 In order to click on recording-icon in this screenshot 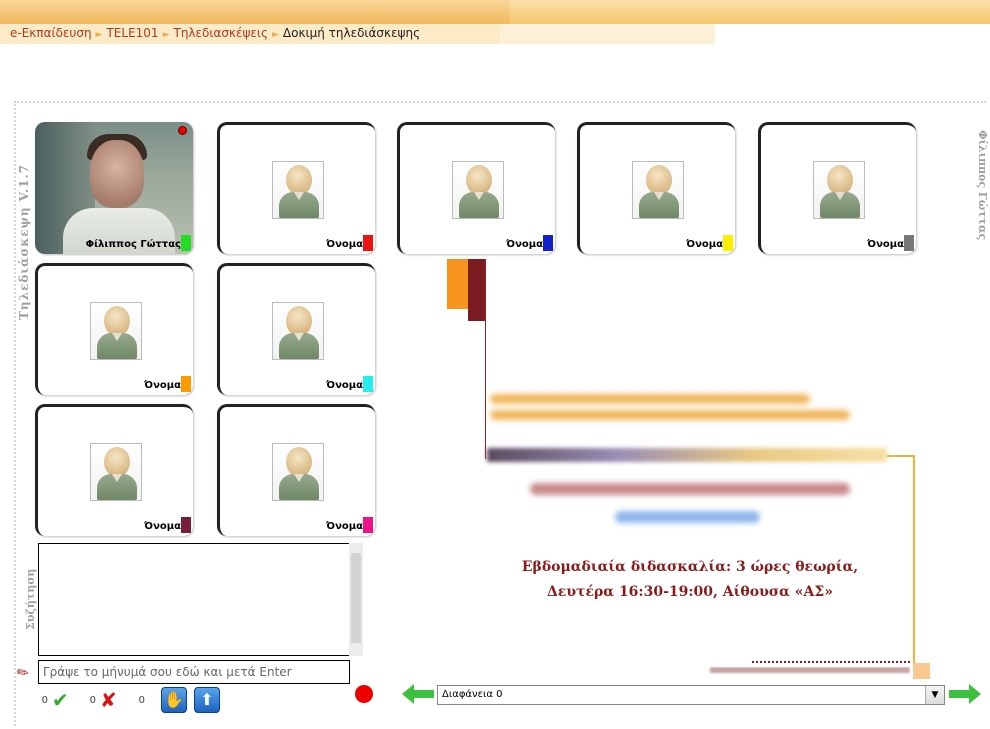, I will do `click(182, 130)`.